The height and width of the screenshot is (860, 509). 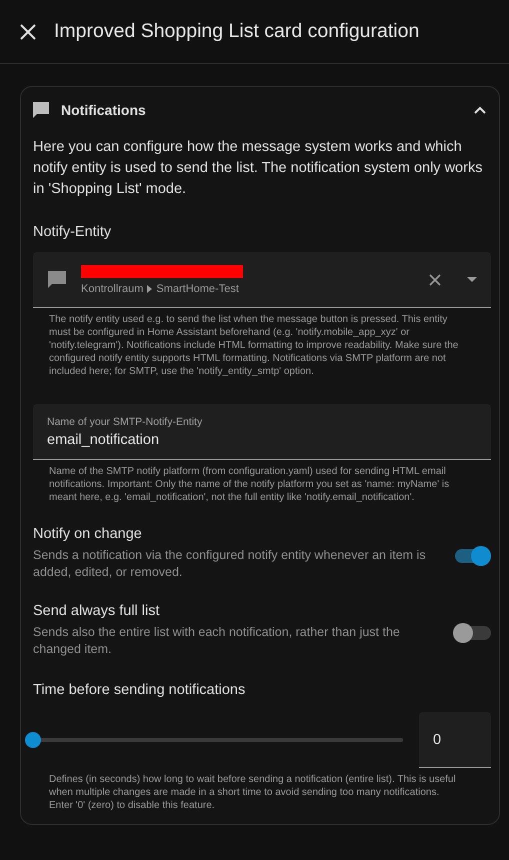 I want to click on intro-text: Here you can configure how the message system works and which notify entity is used to send the list. The notification system only works in 'Shopping List' mode., so click(x=258, y=168).